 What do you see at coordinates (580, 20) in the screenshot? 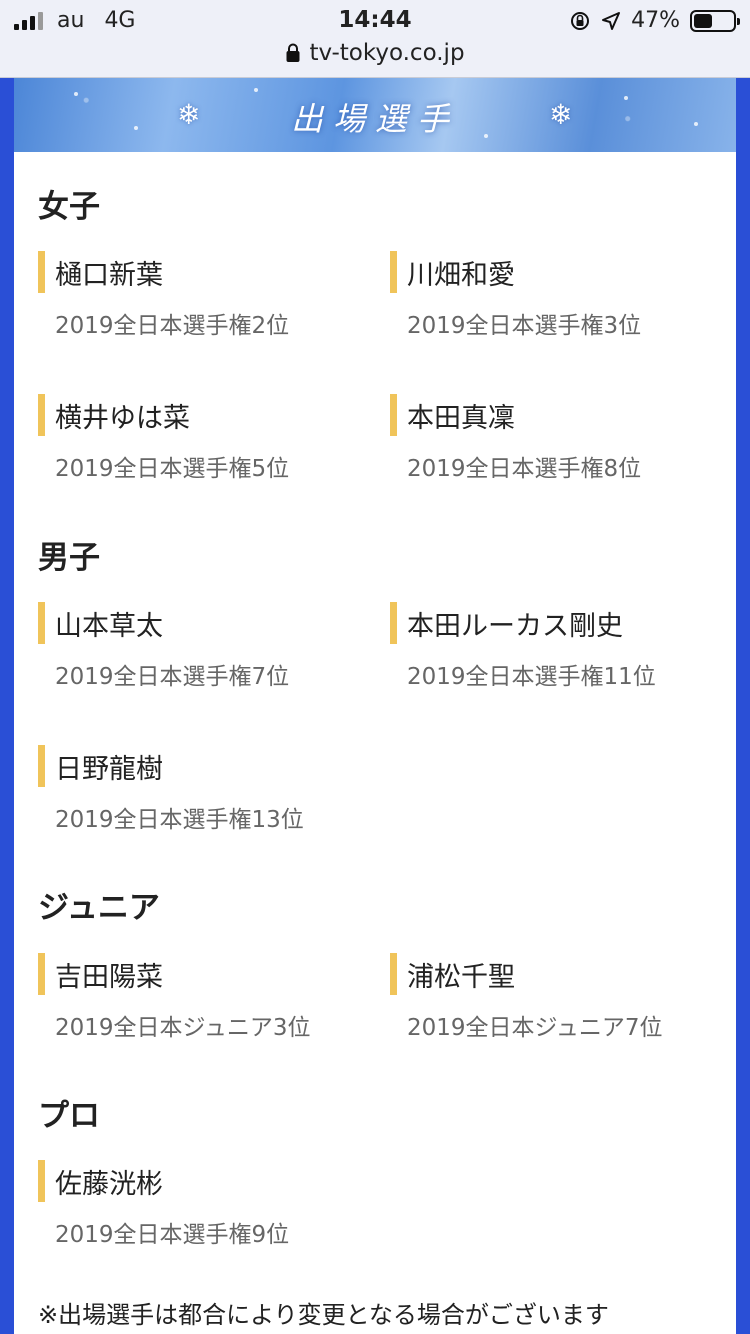
I see `orientation-lock-icon` at bounding box center [580, 20].